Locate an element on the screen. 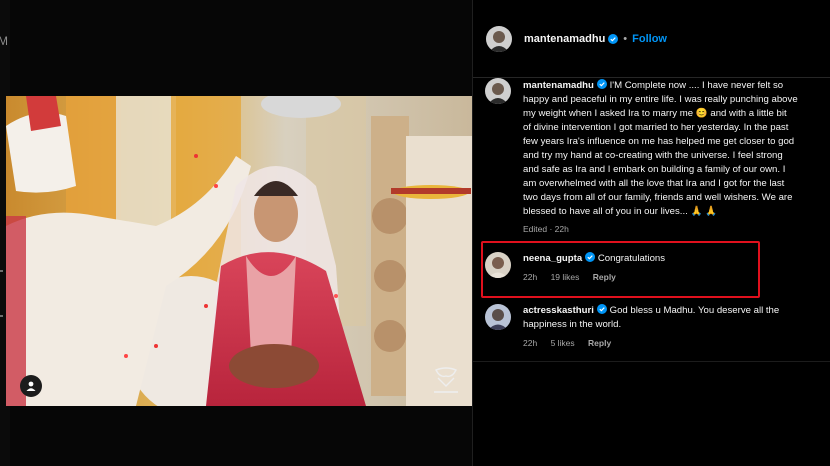 The width and height of the screenshot is (830, 466). caption-meta: Edited · 22h is located at coordinates (673, 229).